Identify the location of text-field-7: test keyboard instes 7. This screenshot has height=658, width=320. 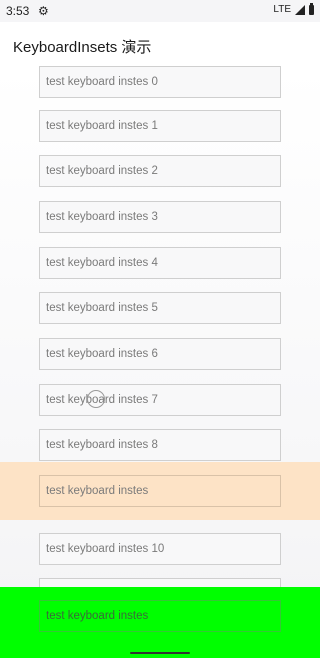
(160, 400).